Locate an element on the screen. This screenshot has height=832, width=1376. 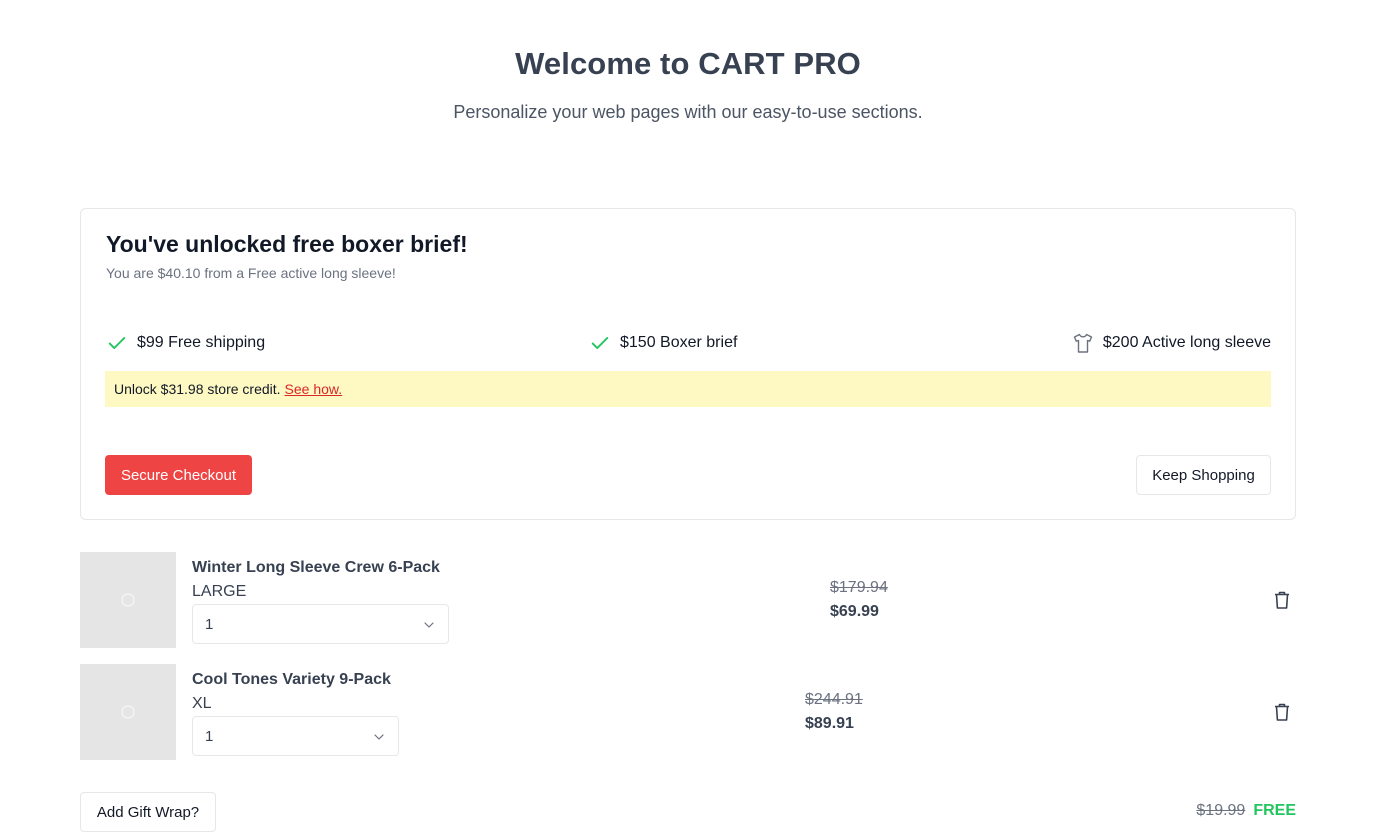
shirt-icon is located at coordinates (1083, 343).